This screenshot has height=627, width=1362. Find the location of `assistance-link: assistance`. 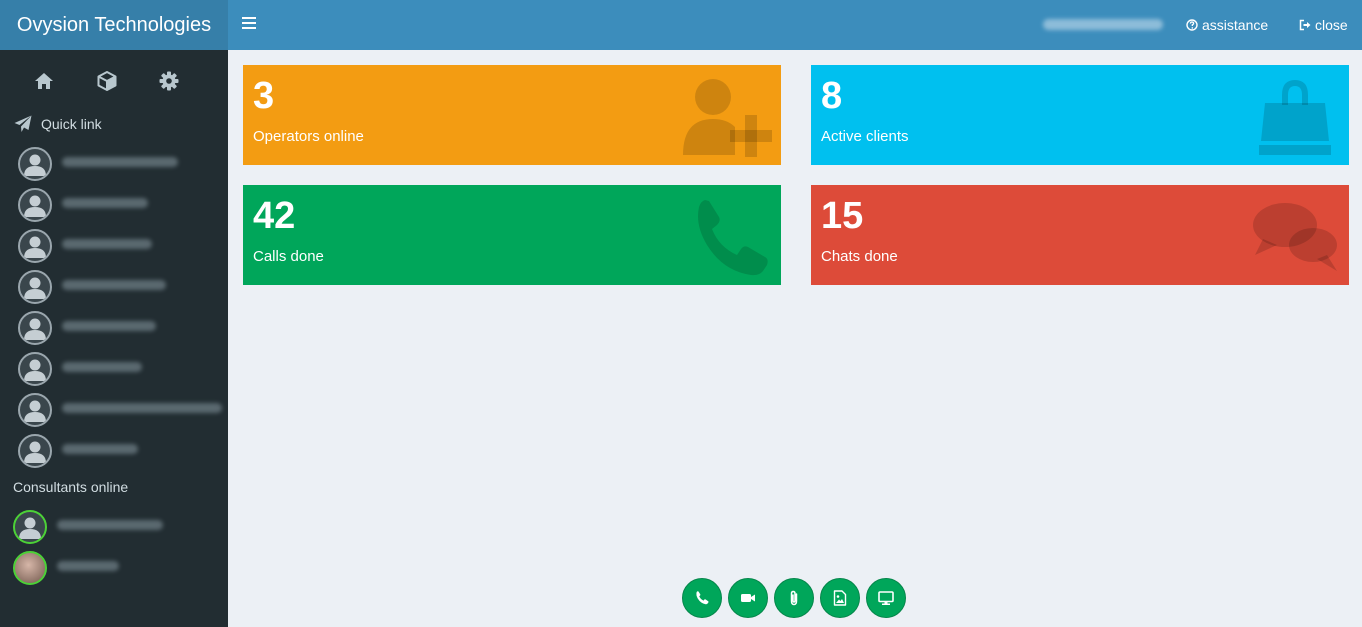

assistance-link: assistance is located at coordinates (1227, 25).